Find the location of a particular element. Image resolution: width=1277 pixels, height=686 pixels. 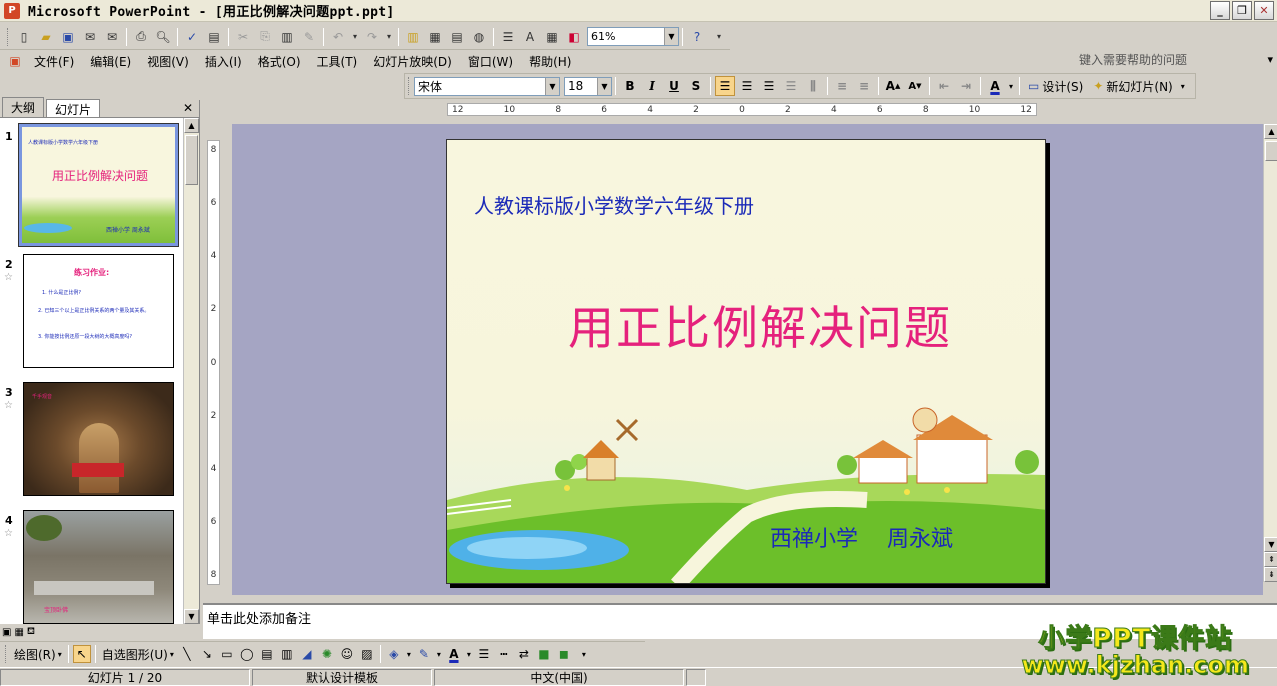

fill-color-dropdown-icon: ▾ is located at coordinates (409, 654).